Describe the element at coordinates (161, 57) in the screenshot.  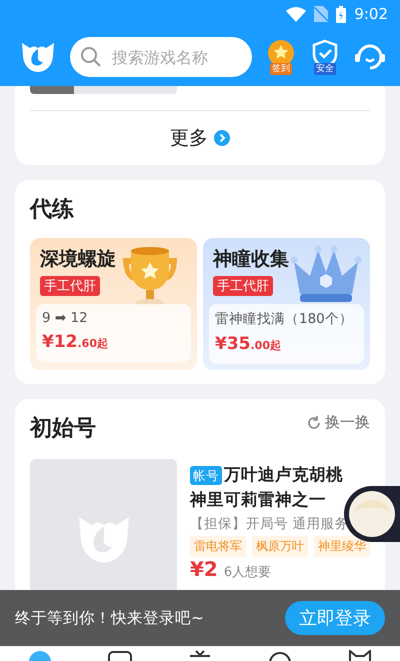
I see `search-field: 搜索游戏名称` at that location.